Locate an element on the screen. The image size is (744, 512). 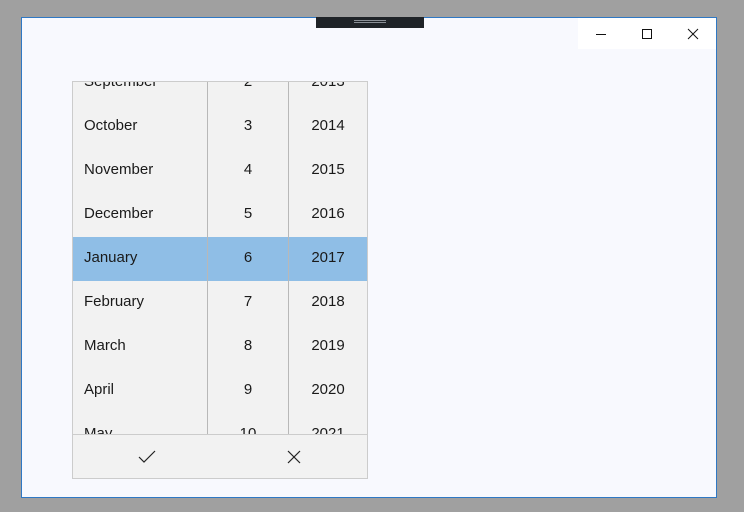
close-button is located at coordinates (693, 33).